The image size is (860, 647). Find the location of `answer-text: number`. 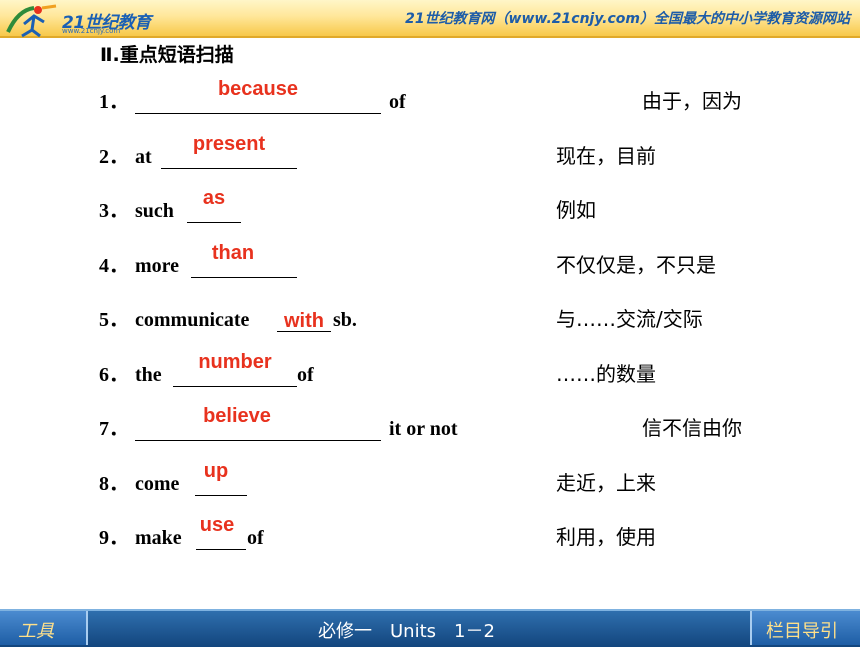

answer-text: number is located at coordinates (235, 362).